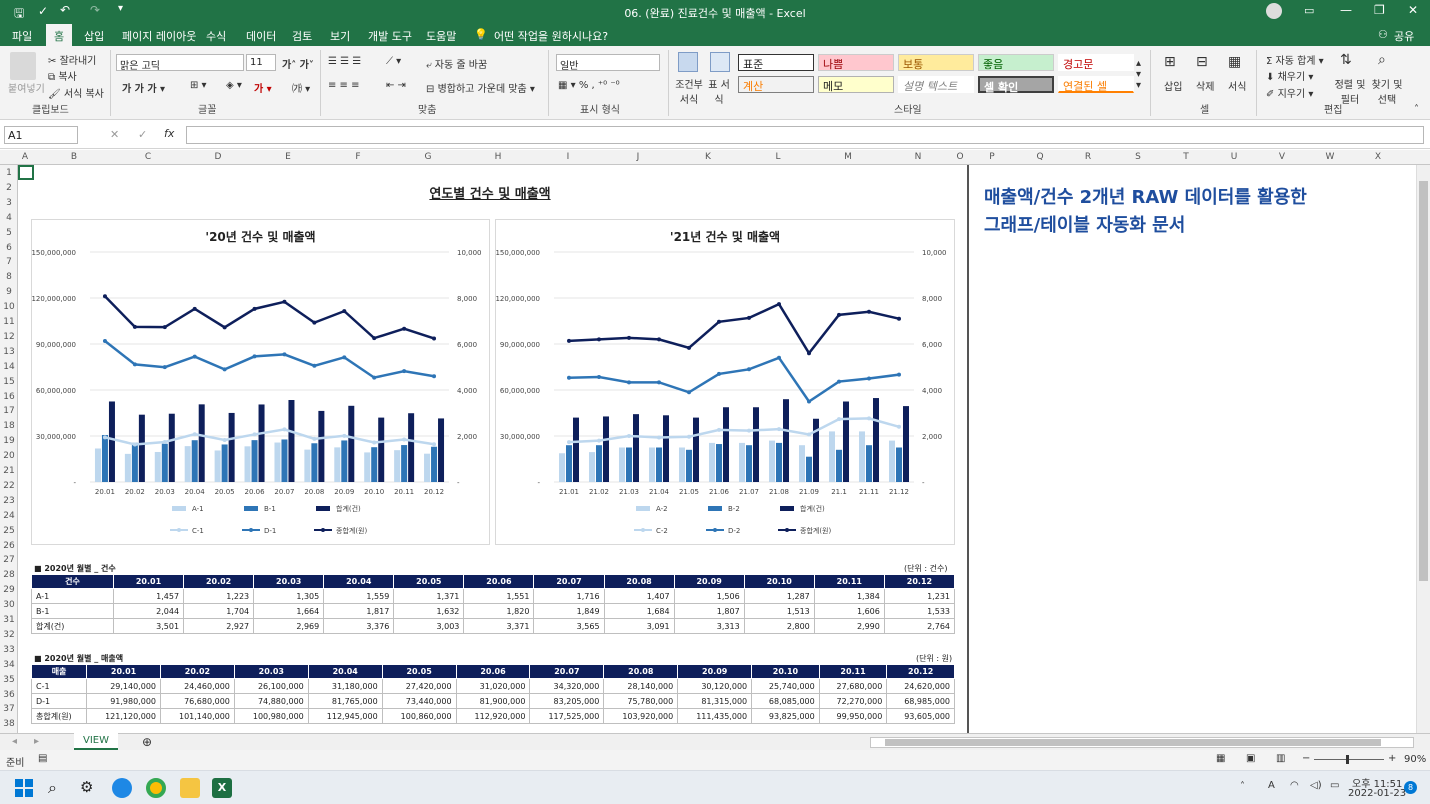 The height and width of the screenshot is (804, 1430). What do you see at coordinates (90, 788) in the screenshot?
I see `settings-icon: ⚙` at bounding box center [90, 788].